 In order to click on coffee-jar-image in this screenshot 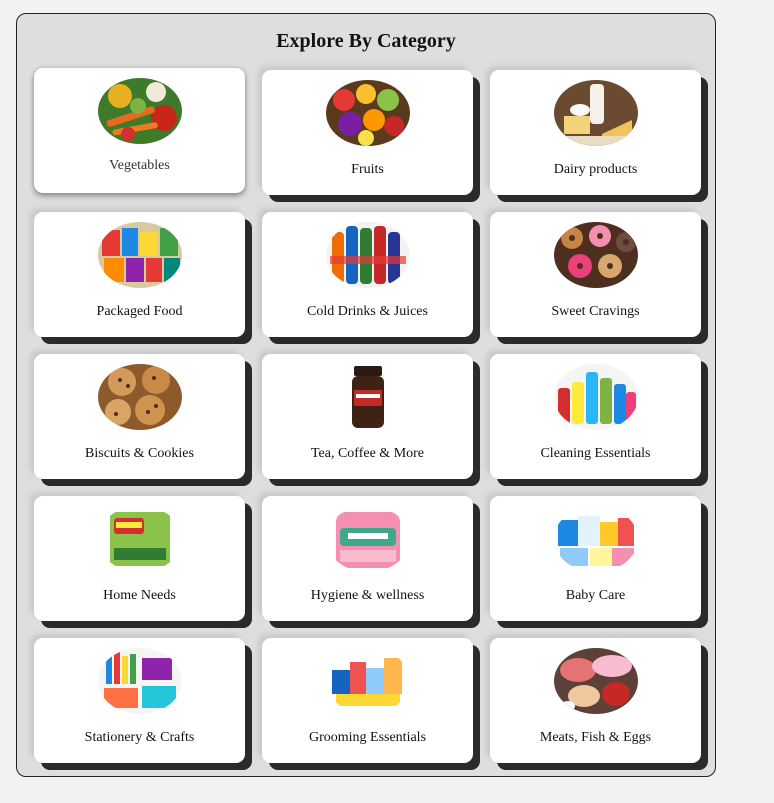, I will do `click(368, 397)`.